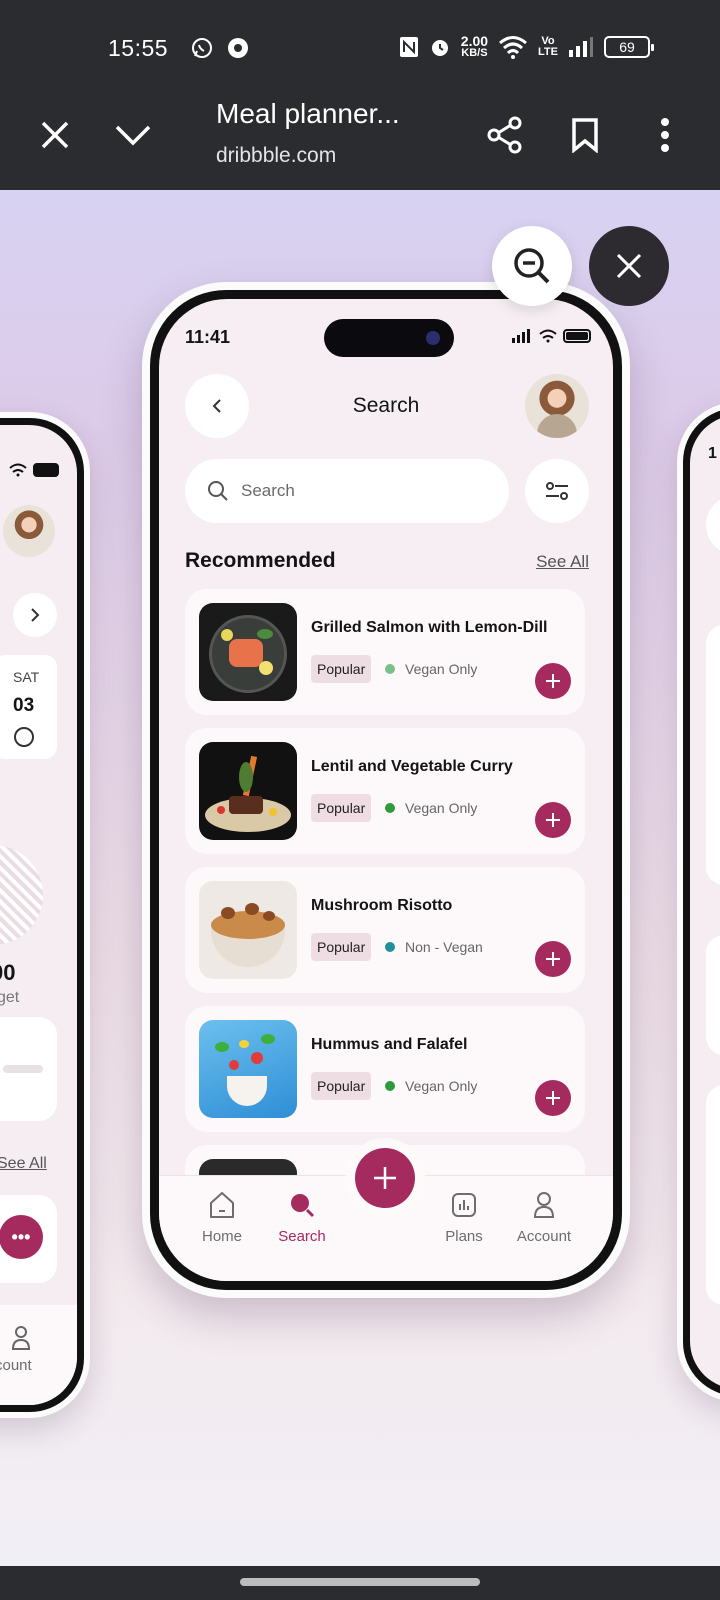 The width and height of the screenshot is (720, 1600). Describe the element at coordinates (24, 737) in the screenshot. I see `status-circle` at that location.